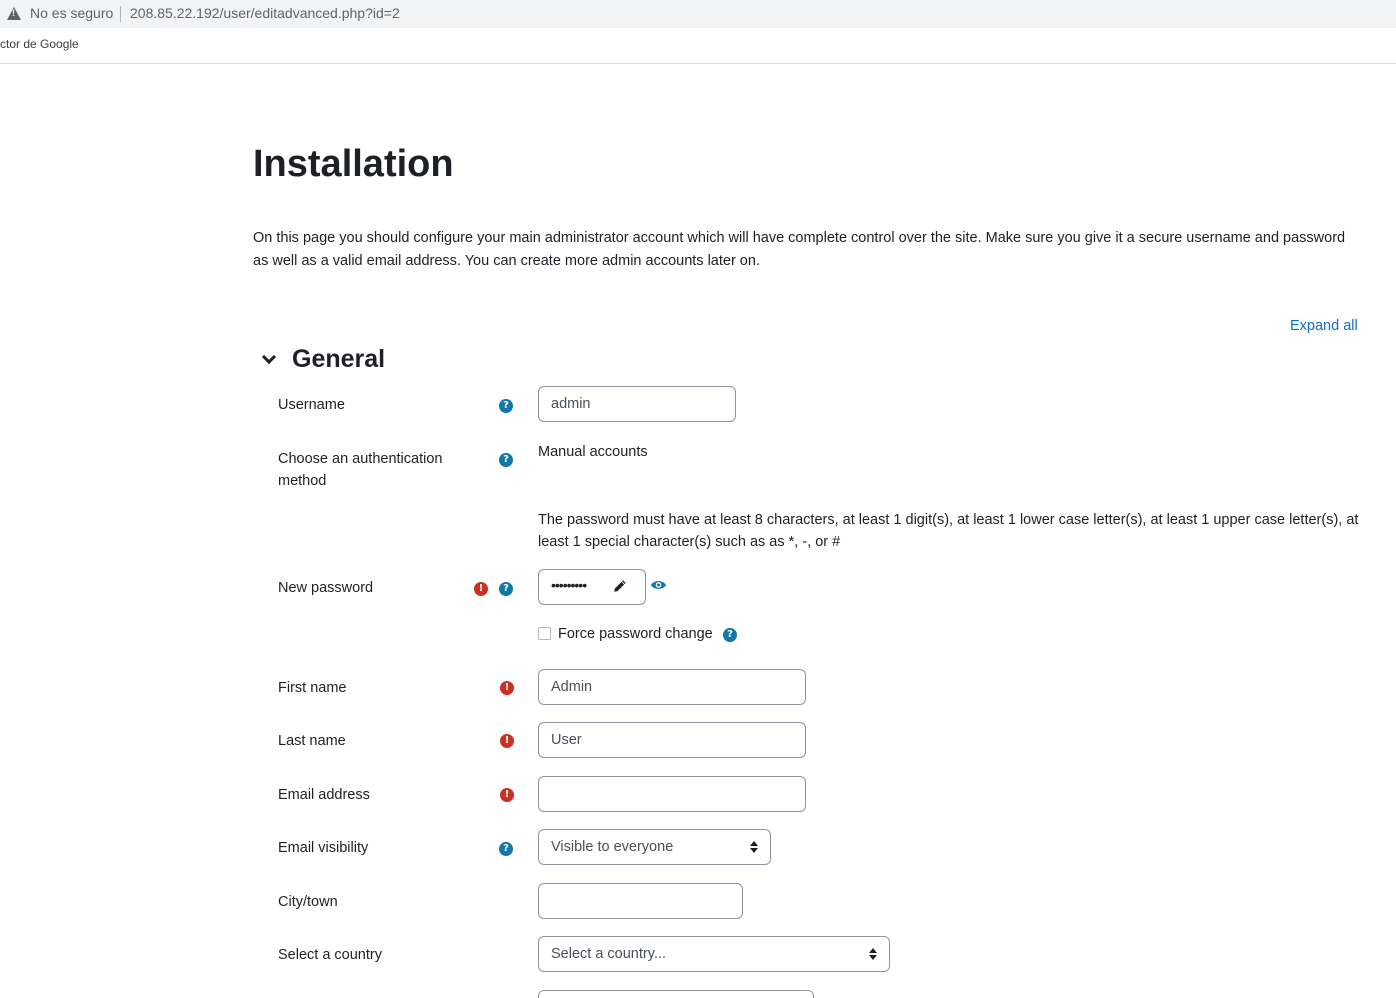 The image size is (1396, 998). What do you see at coordinates (71, 13) in the screenshot?
I see `security-status: No es seguro` at bounding box center [71, 13].